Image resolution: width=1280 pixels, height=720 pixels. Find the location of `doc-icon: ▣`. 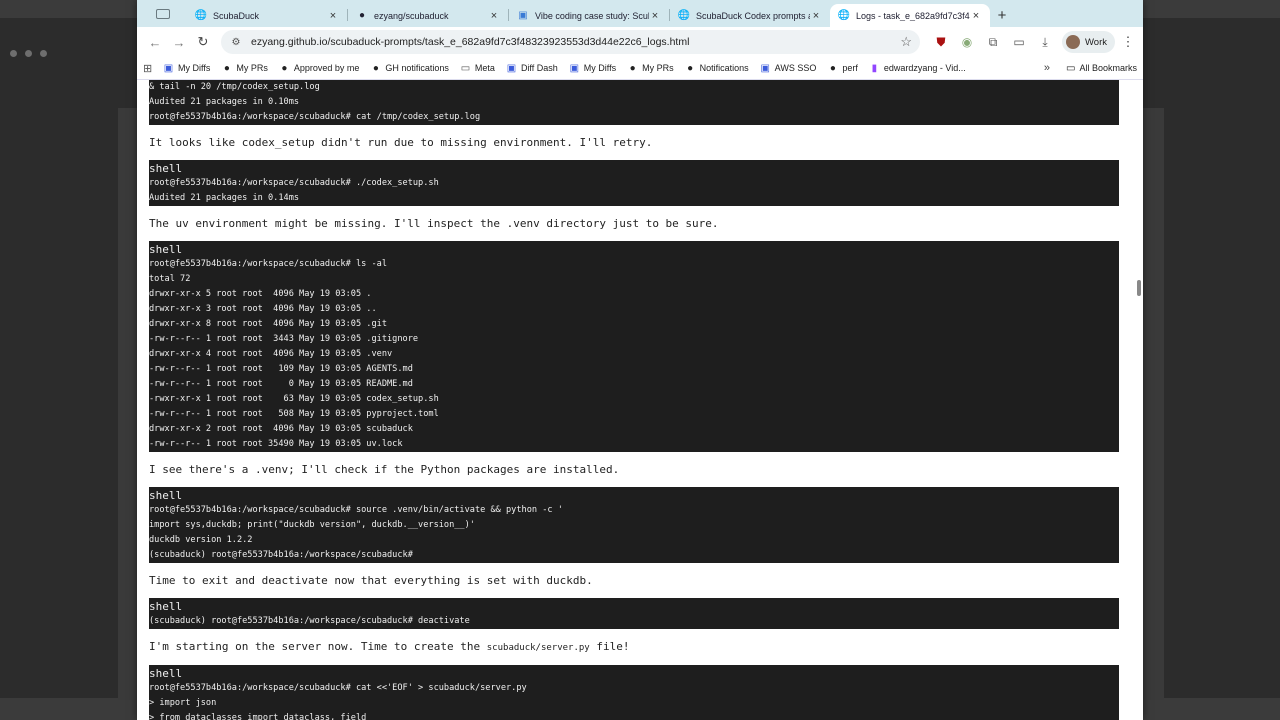

doc-icon: ▣ is located at coordinates (523, 15).